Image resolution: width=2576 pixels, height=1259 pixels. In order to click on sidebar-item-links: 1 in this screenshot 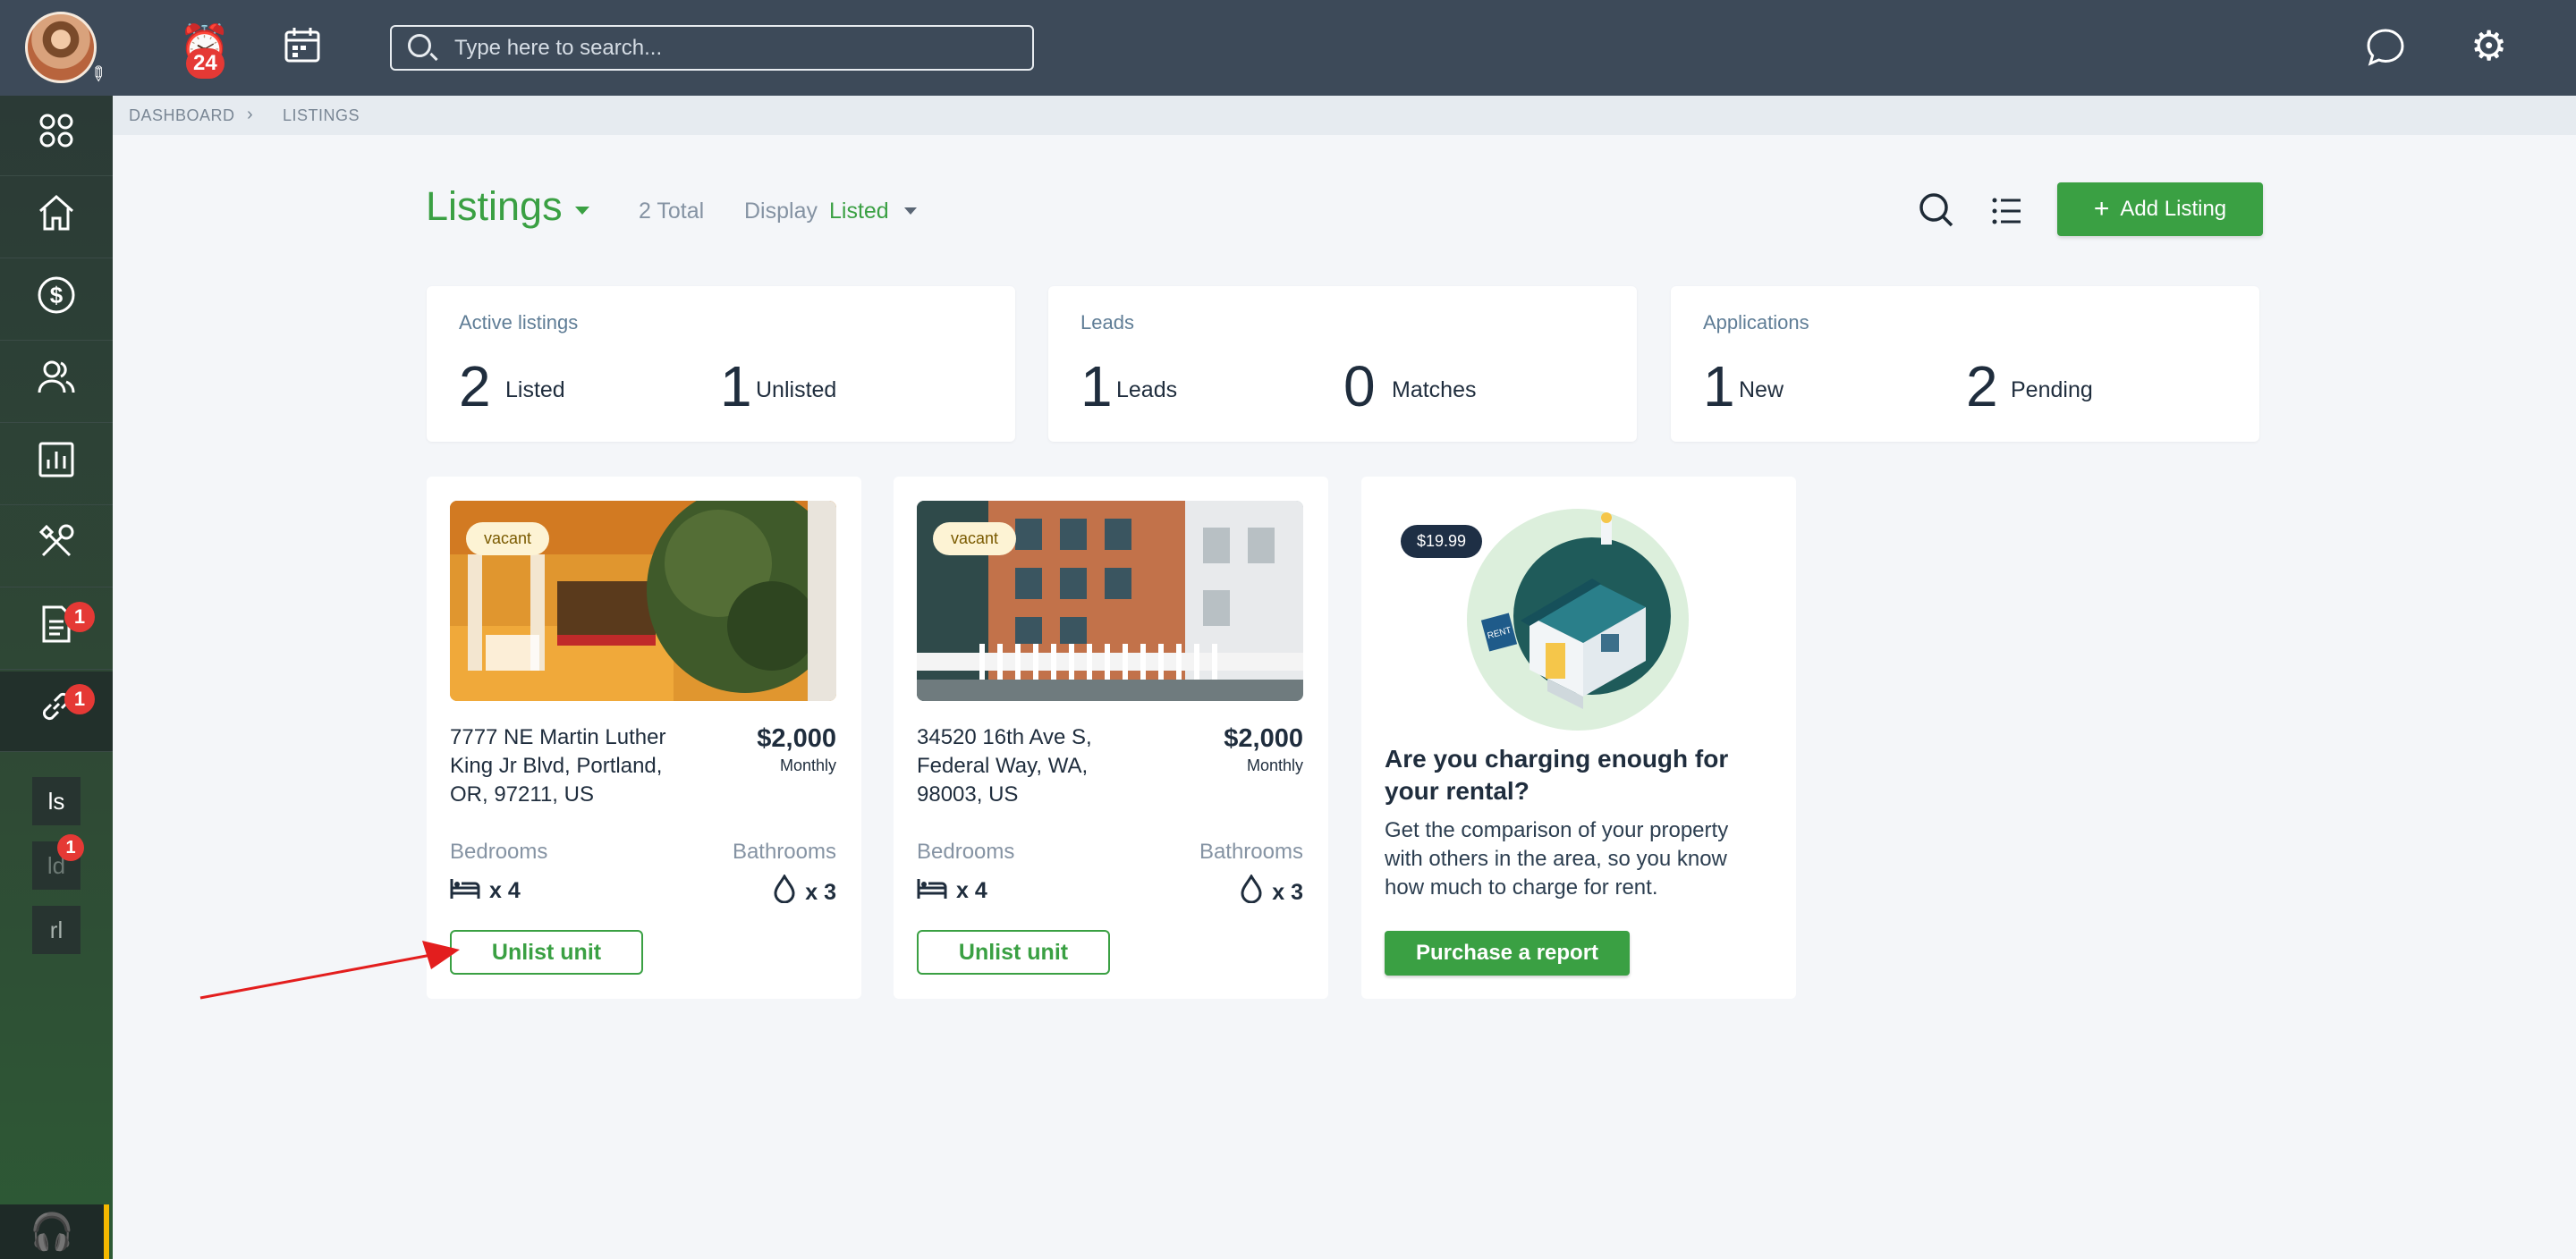, I will do `click(56, 712)`.